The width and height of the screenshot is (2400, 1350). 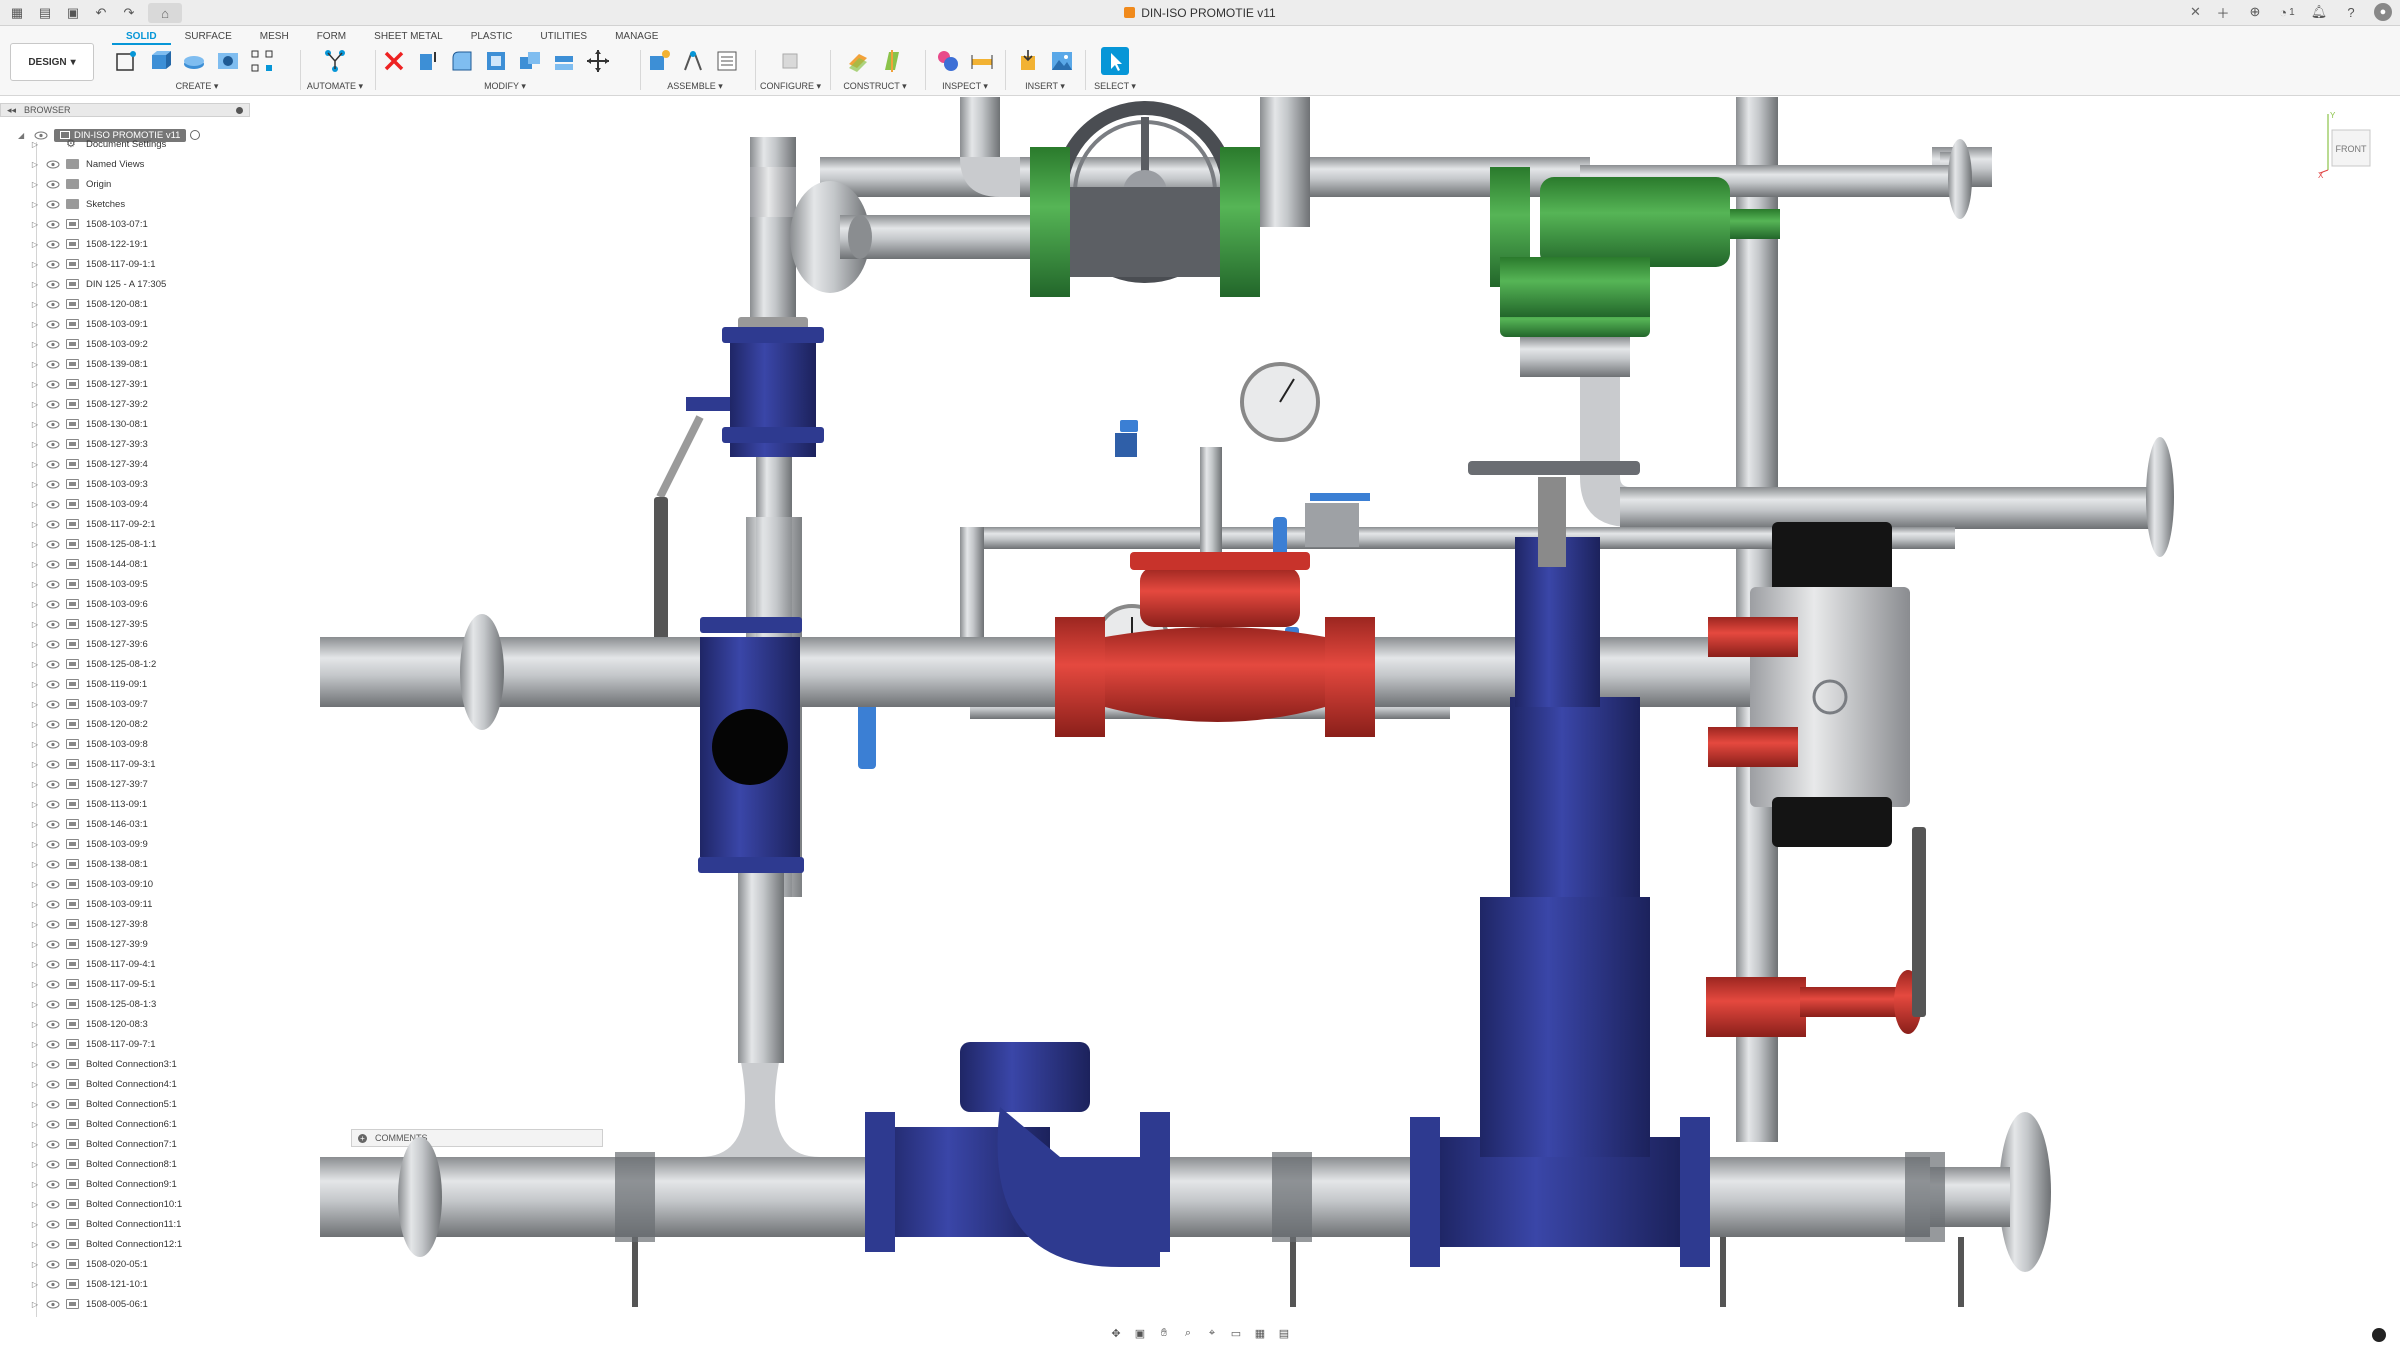 What do you see at coordinates (394, 61) in the screenshot?
I see `delete-icon` at bounding box center [394, 61].